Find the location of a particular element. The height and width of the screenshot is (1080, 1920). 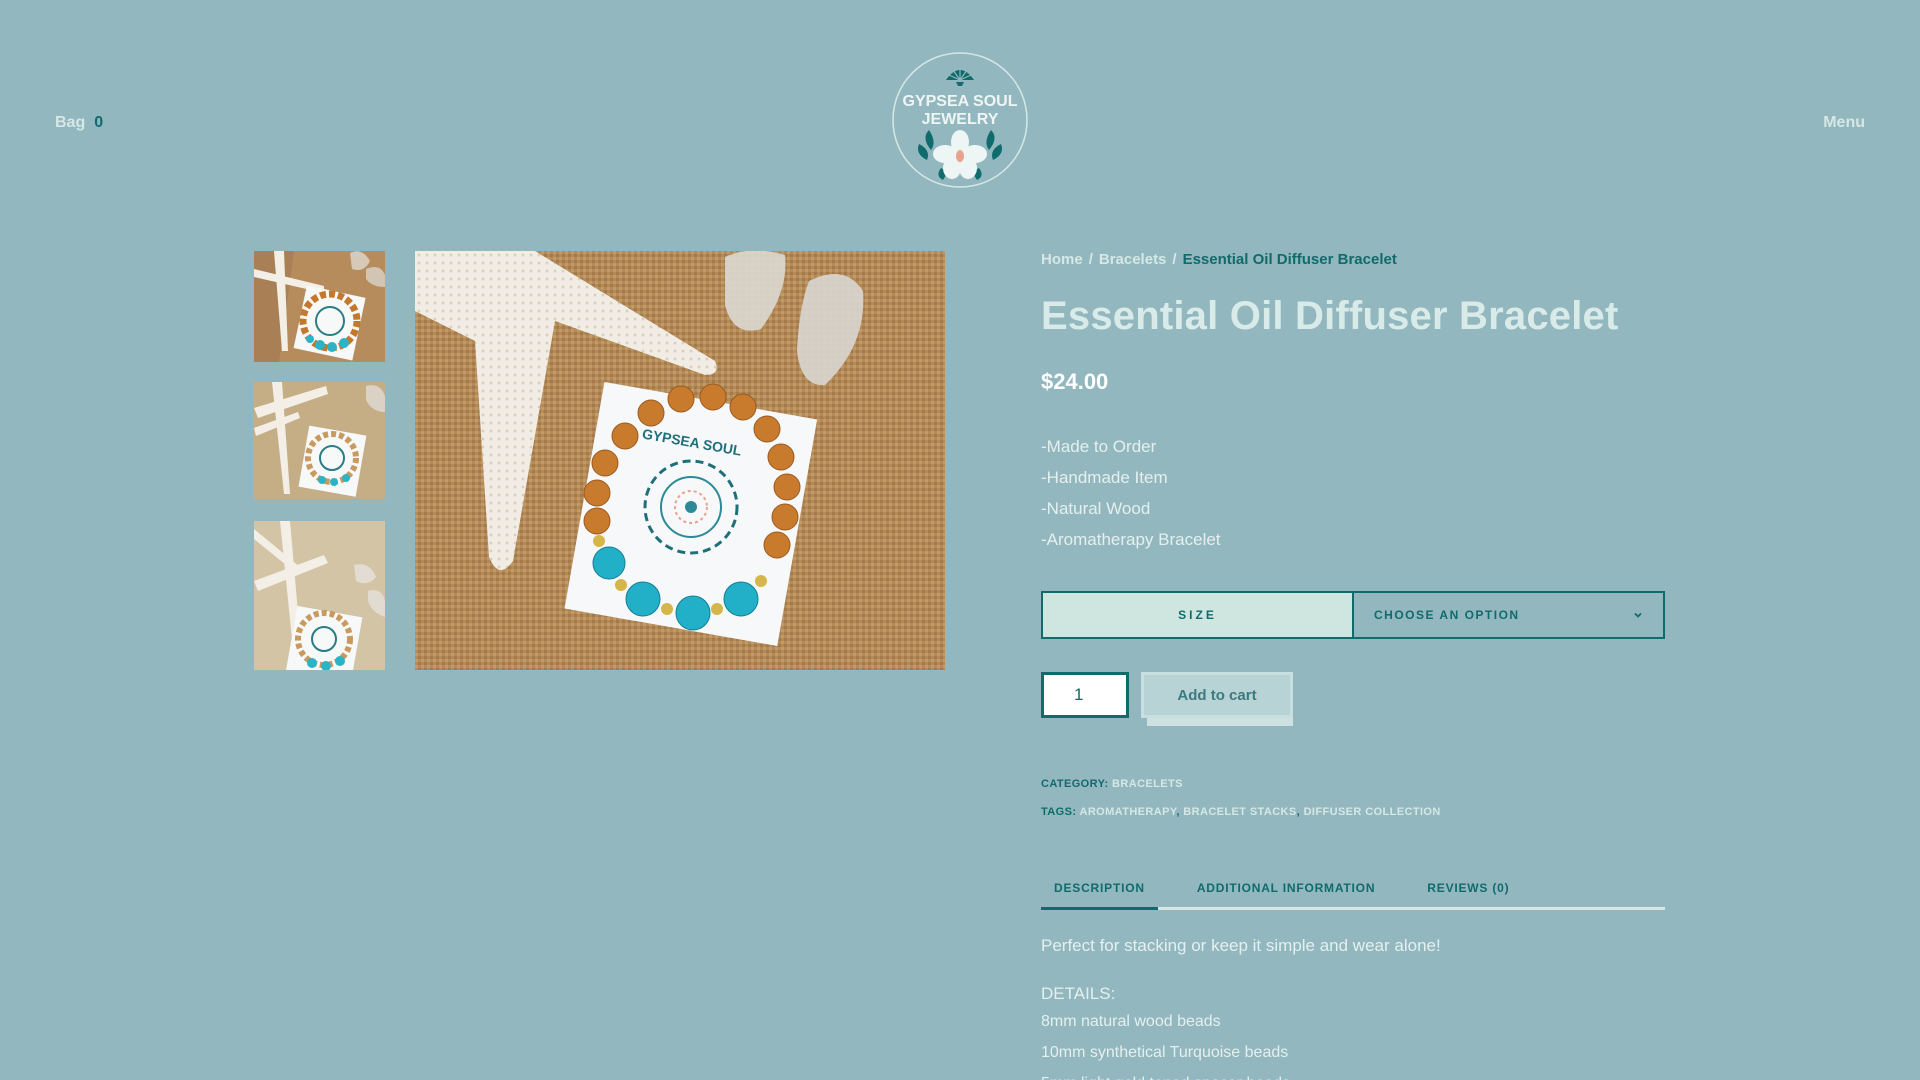

menu-link: Menu is located at coordinates (1844, 123).